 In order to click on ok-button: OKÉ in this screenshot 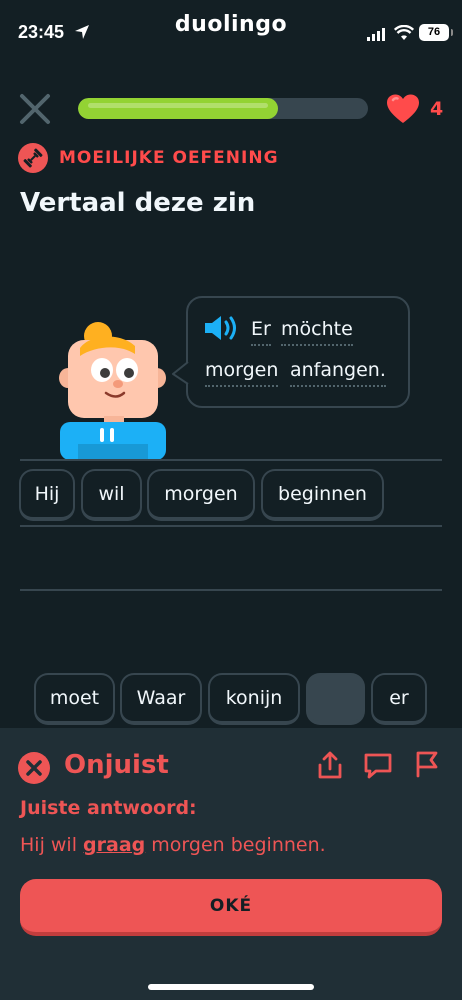, I will do `click(231, 907)`.